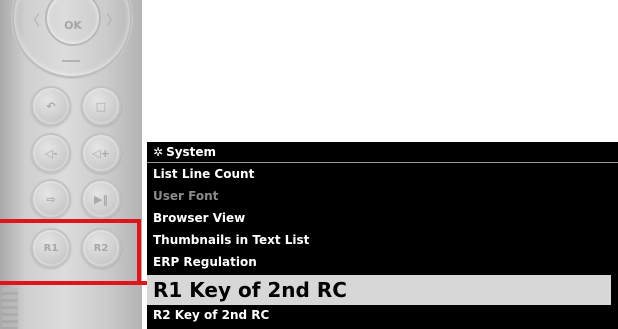 The height and width of the screenshot is (329, 618). I want to click on menu-item-user-font: User Font, so click(382, 196).